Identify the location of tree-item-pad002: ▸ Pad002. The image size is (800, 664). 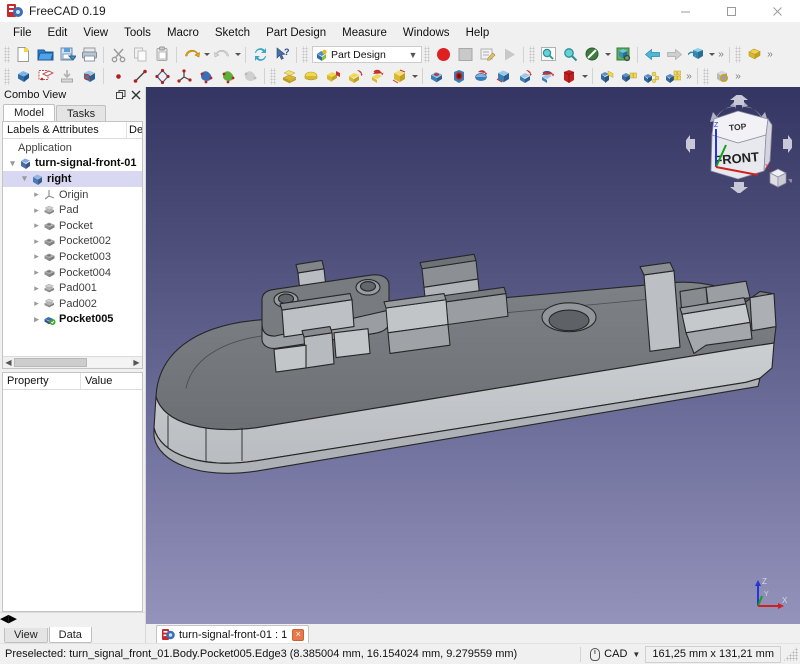
(72, 304).